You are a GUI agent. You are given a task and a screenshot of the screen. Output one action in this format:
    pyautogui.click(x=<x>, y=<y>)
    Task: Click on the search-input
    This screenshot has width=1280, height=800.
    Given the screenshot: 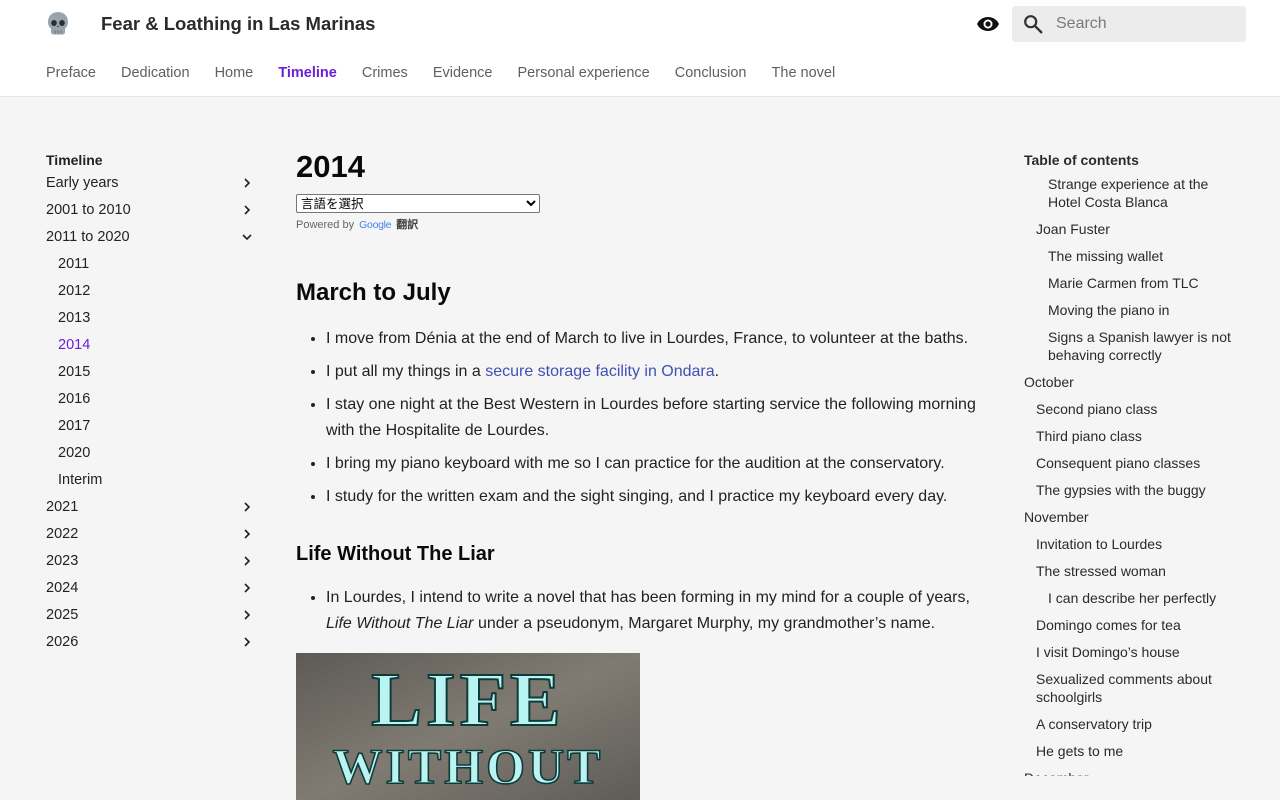 What is the action you would take?
    pyautogui.click(x=1149, y=24)
    